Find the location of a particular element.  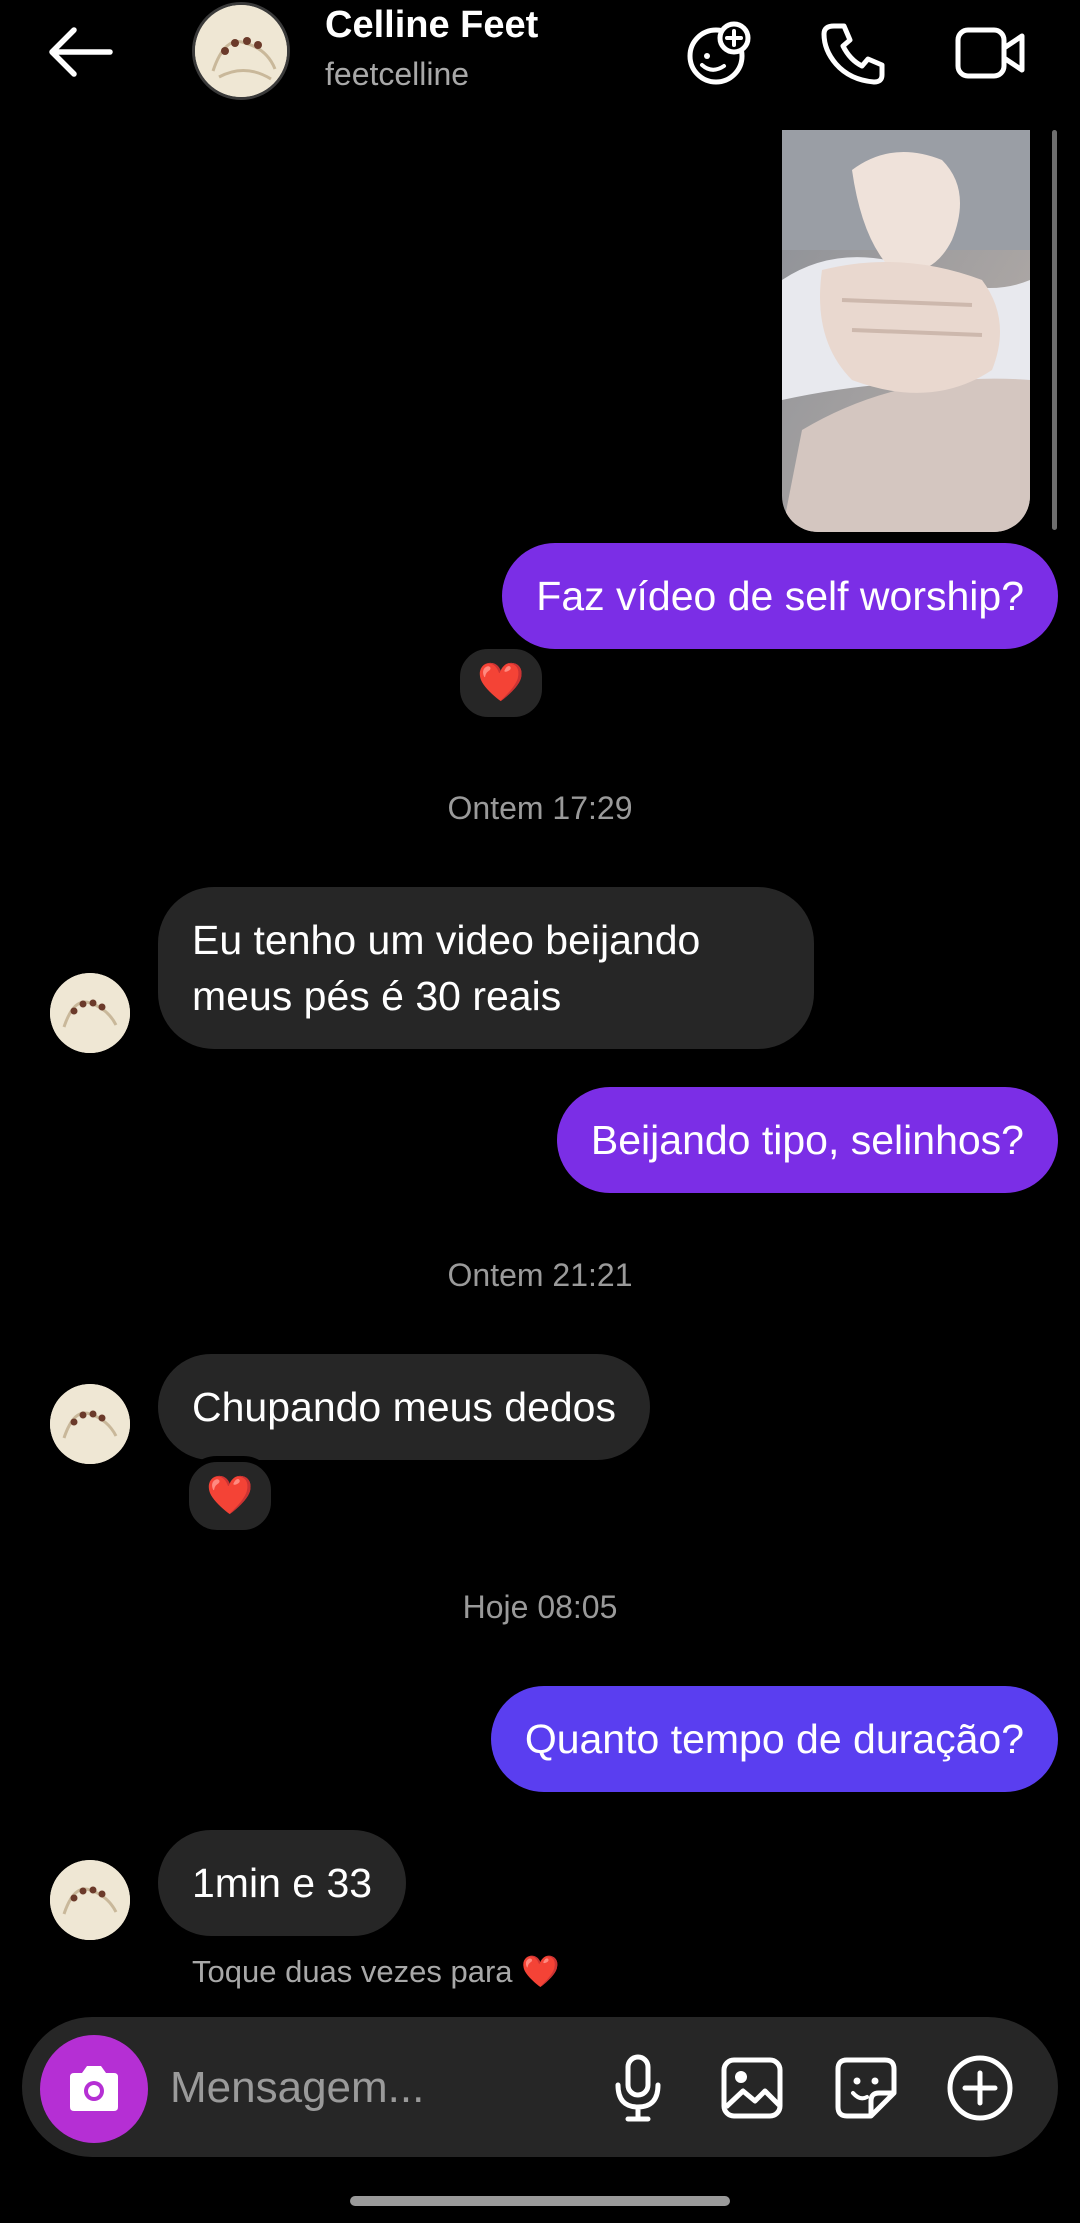

sticker-icon is located at coordinates (866, 2088).